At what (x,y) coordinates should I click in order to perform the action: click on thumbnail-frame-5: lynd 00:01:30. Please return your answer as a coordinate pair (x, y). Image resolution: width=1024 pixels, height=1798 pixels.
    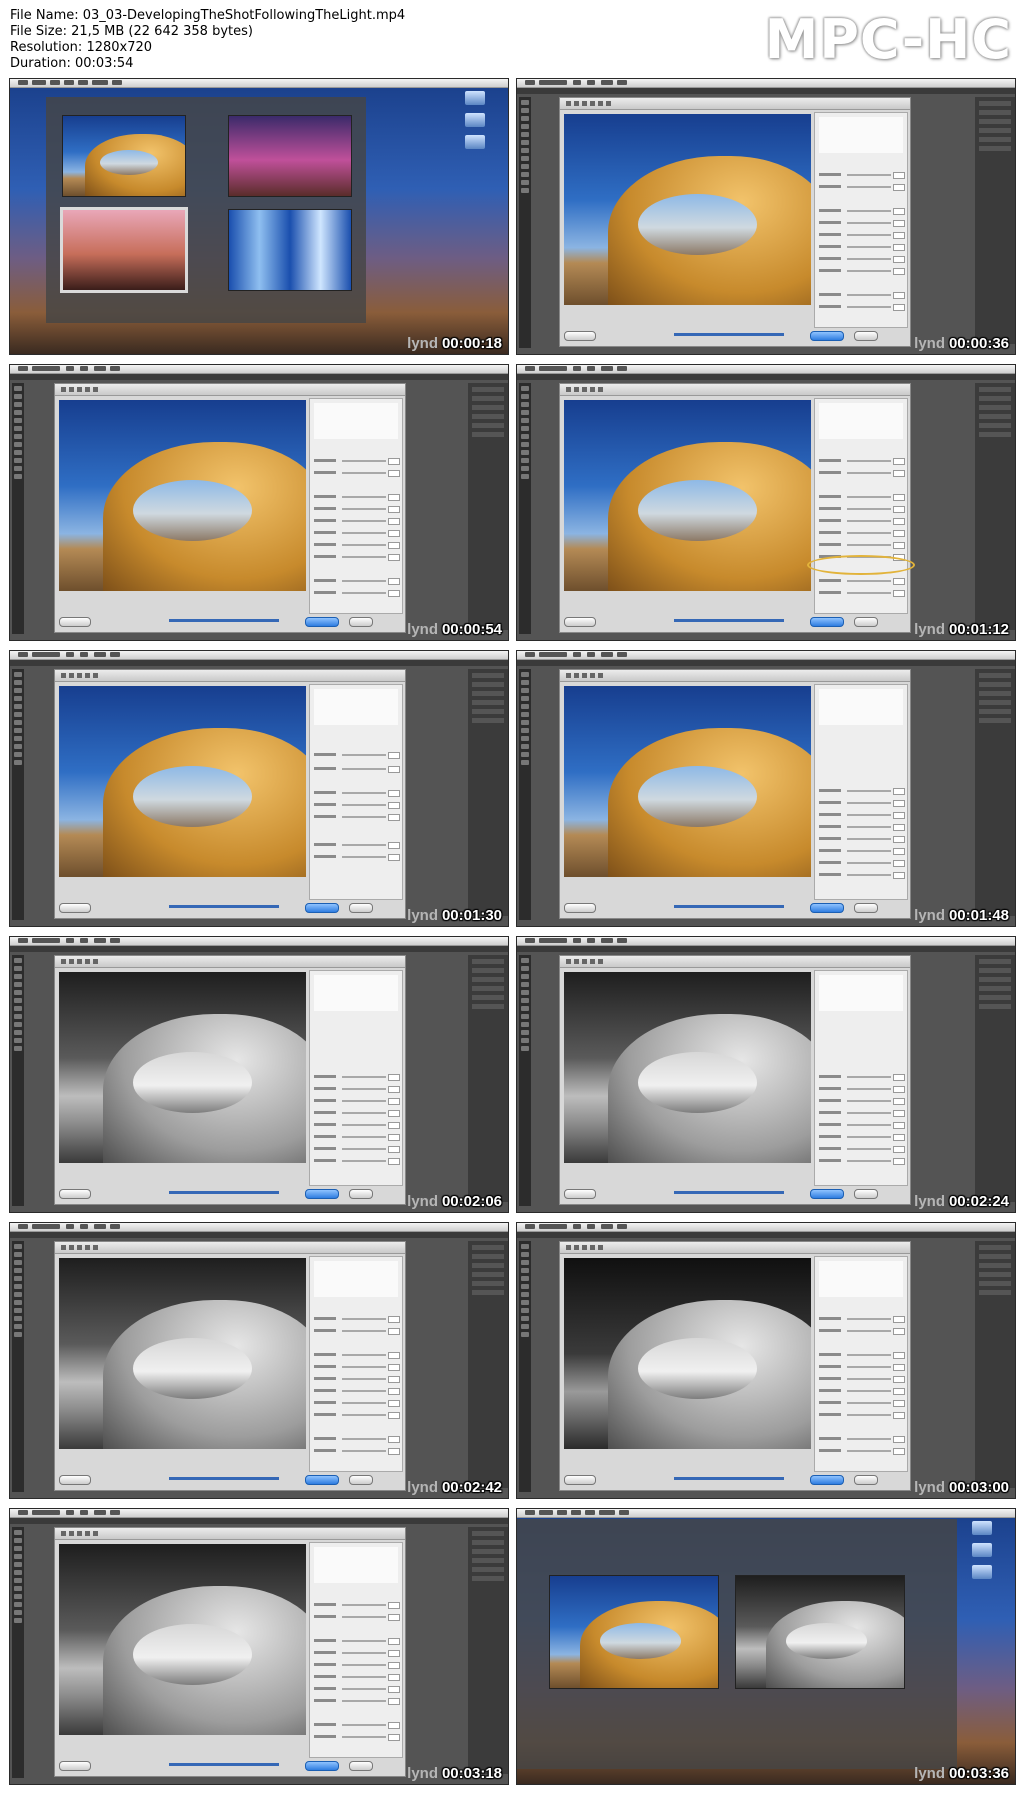
    Looking at the image, I should click on (259, 788).